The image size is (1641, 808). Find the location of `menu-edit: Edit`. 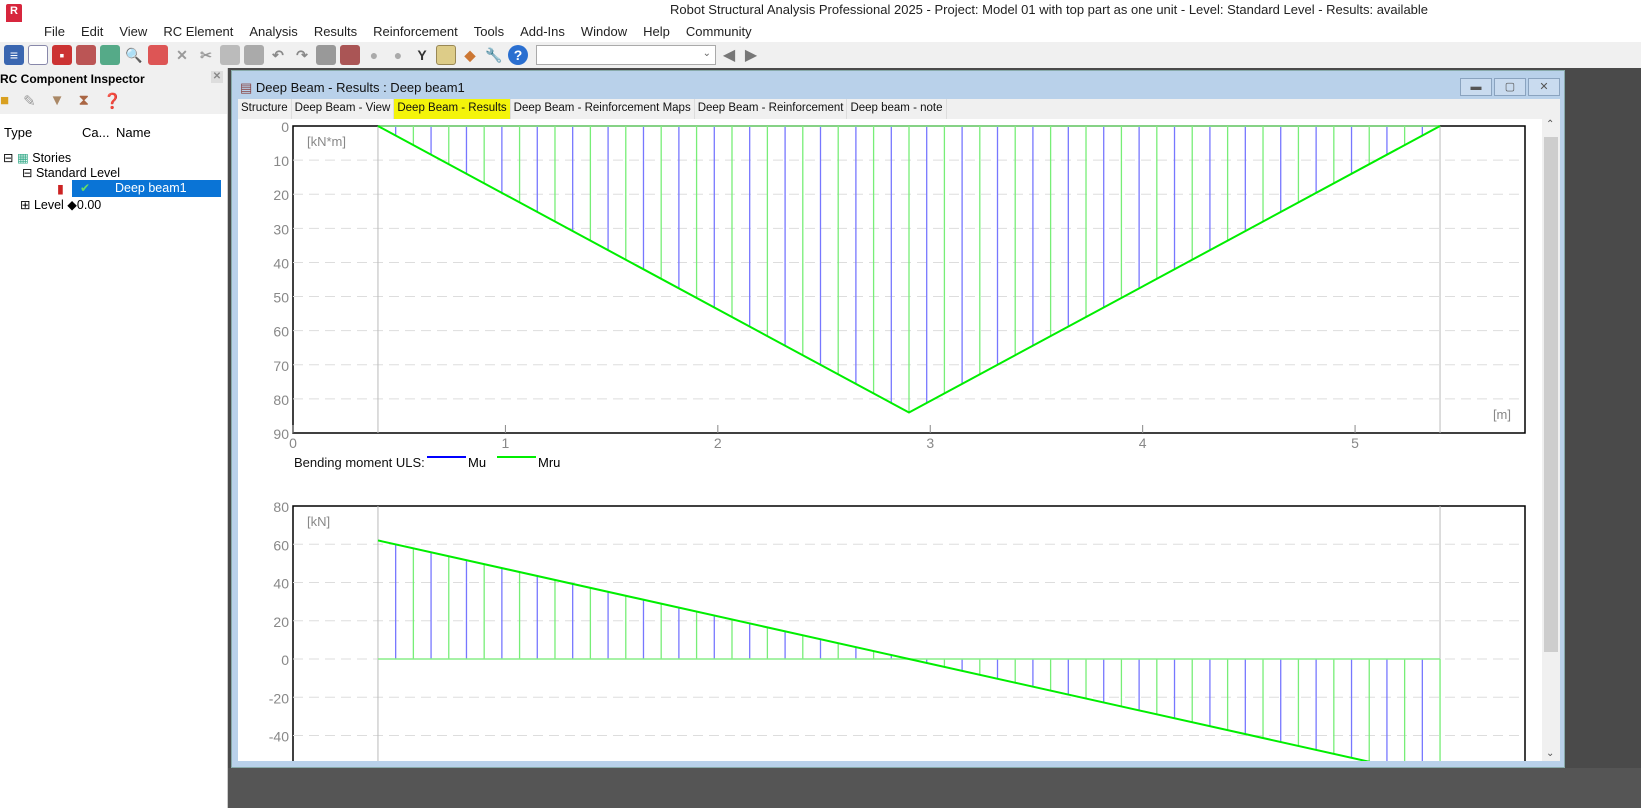

menu-edit: Edit is located at coordinates (92, 32).